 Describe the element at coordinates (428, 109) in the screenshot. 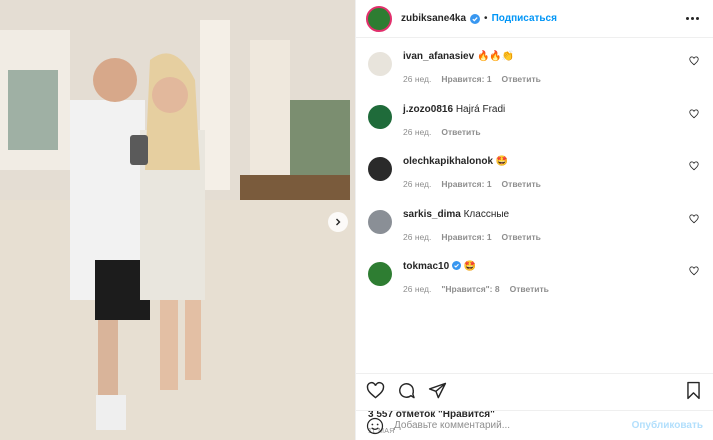

I see `comment-username: j.zozo0816` at that location.